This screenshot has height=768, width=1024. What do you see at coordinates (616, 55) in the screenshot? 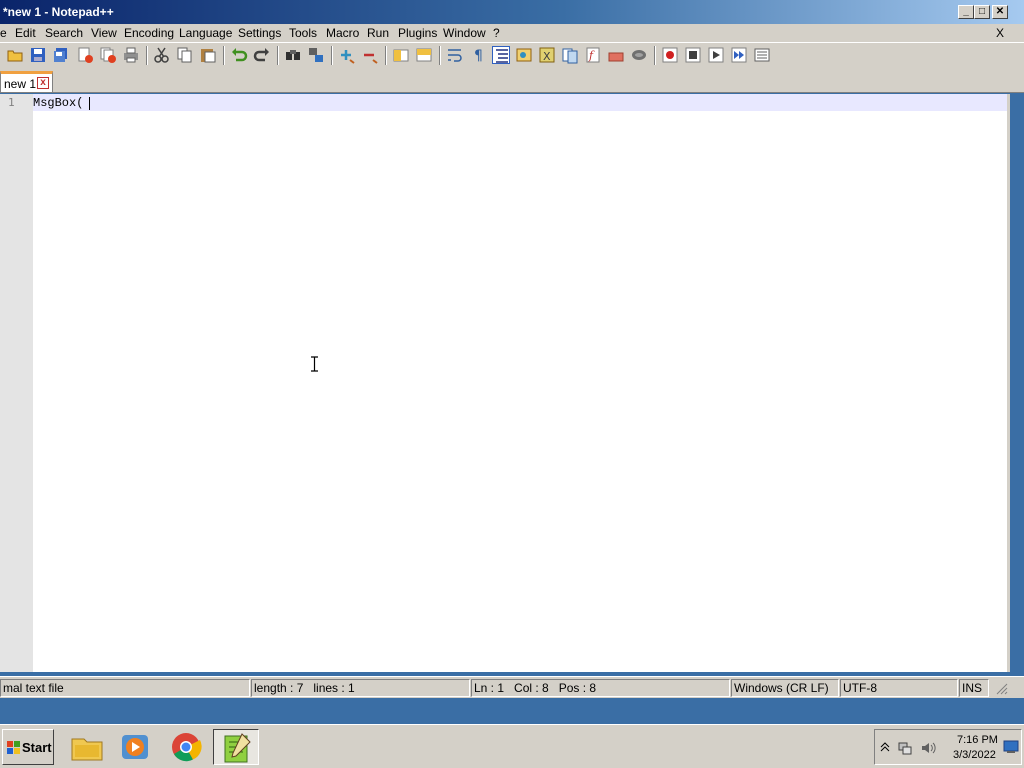
I see `folder-workspace-icon` at bounding box center [616, 55].